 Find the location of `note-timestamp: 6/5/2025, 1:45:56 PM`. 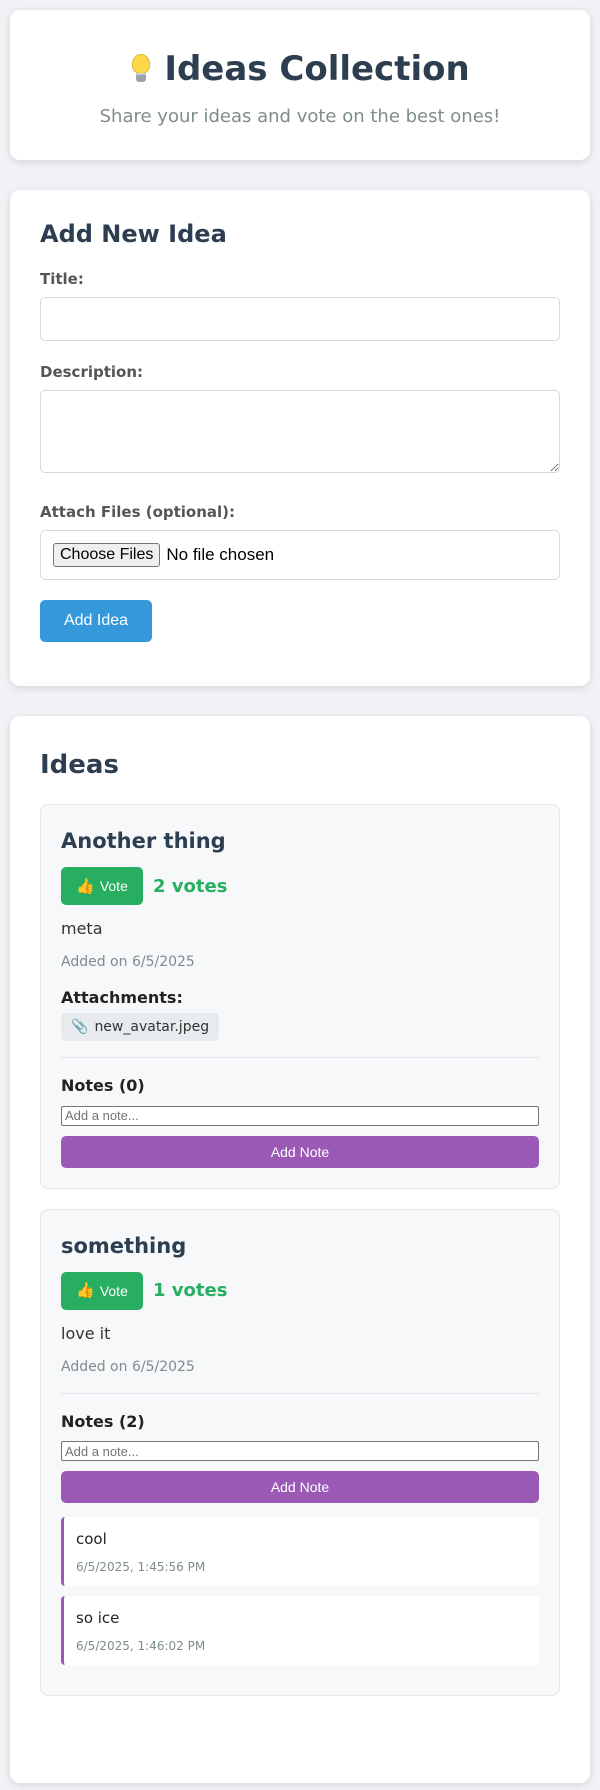

note-timestamp: 6/5/2025, 1:45:56 PM is located at coordinates (141, 1567).